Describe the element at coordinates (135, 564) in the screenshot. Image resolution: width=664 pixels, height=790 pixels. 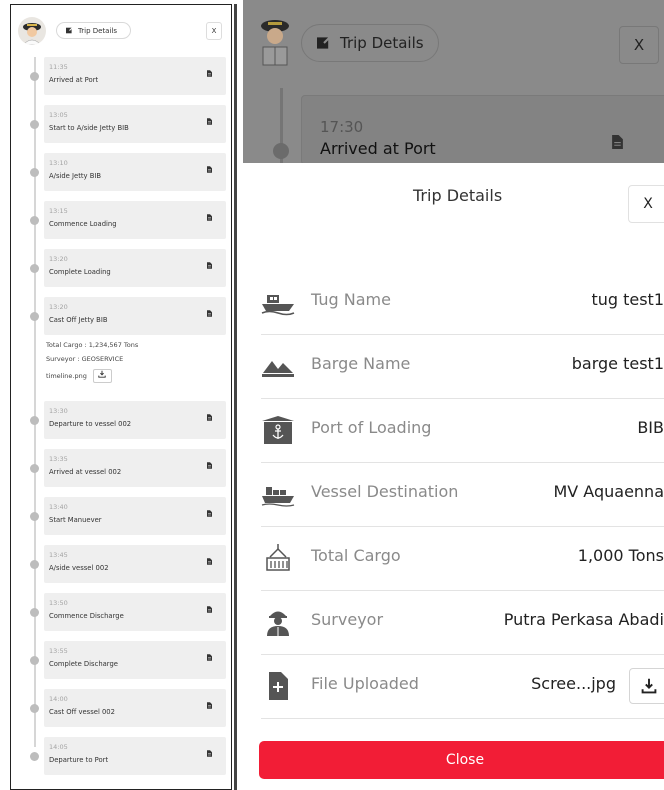
I see `timeline-item: 13:45 A/side vessel 002` at that location.